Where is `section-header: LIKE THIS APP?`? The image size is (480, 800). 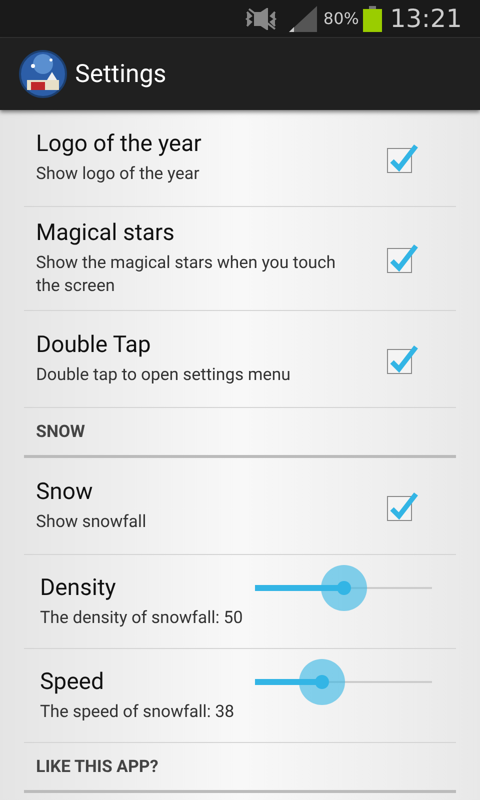
section-header: LIKE THIS APP? is located at coordinates (240, 768).